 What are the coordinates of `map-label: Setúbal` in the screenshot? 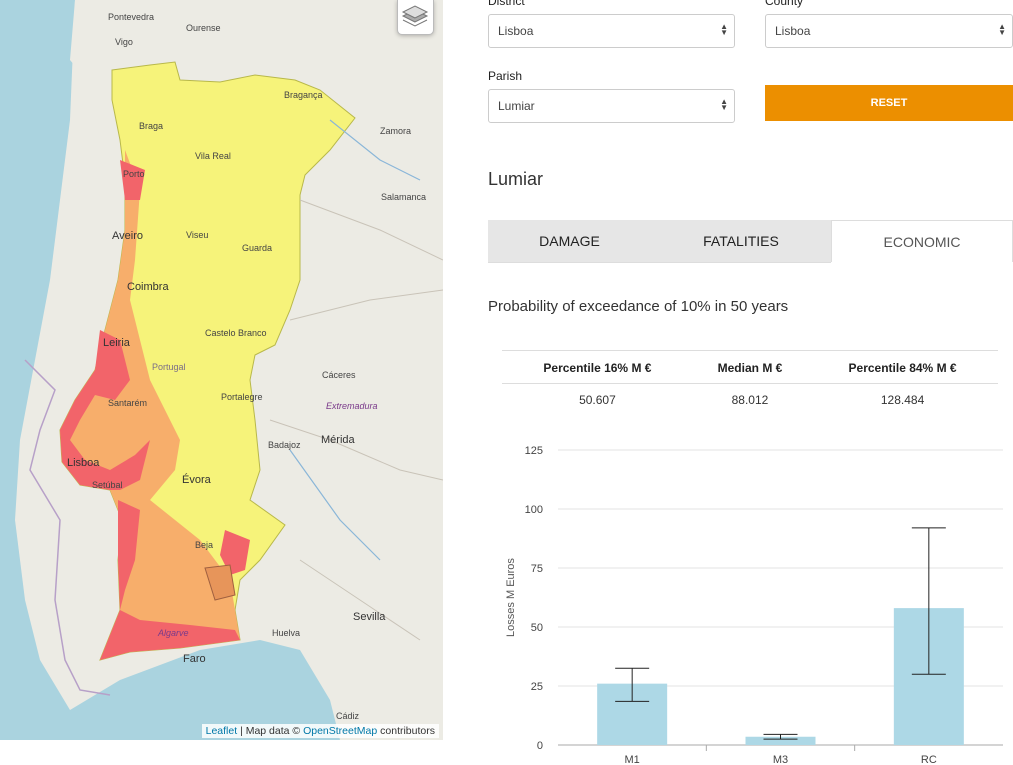 It's located at (107, 485).